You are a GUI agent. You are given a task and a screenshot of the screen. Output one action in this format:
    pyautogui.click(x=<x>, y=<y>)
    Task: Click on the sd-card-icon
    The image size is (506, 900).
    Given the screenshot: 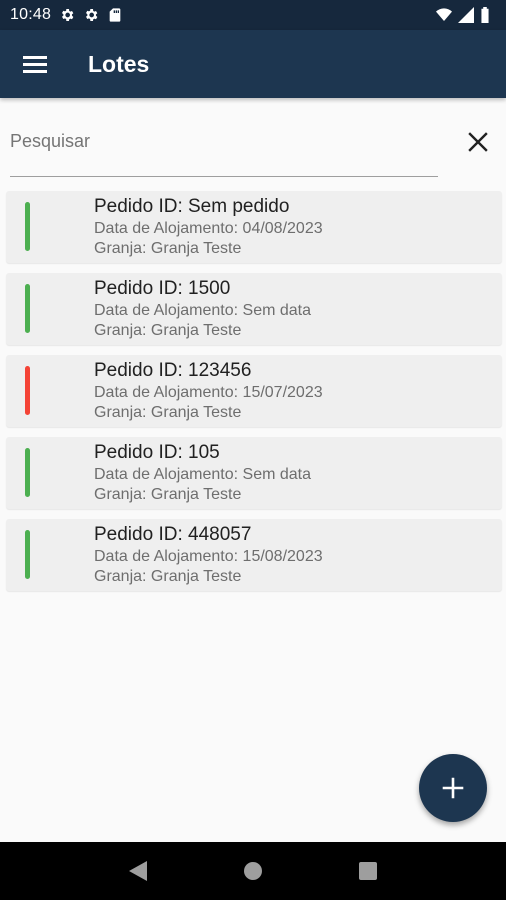 What is the action you would take?
    pyautogui.click(x=115, y=15)
    